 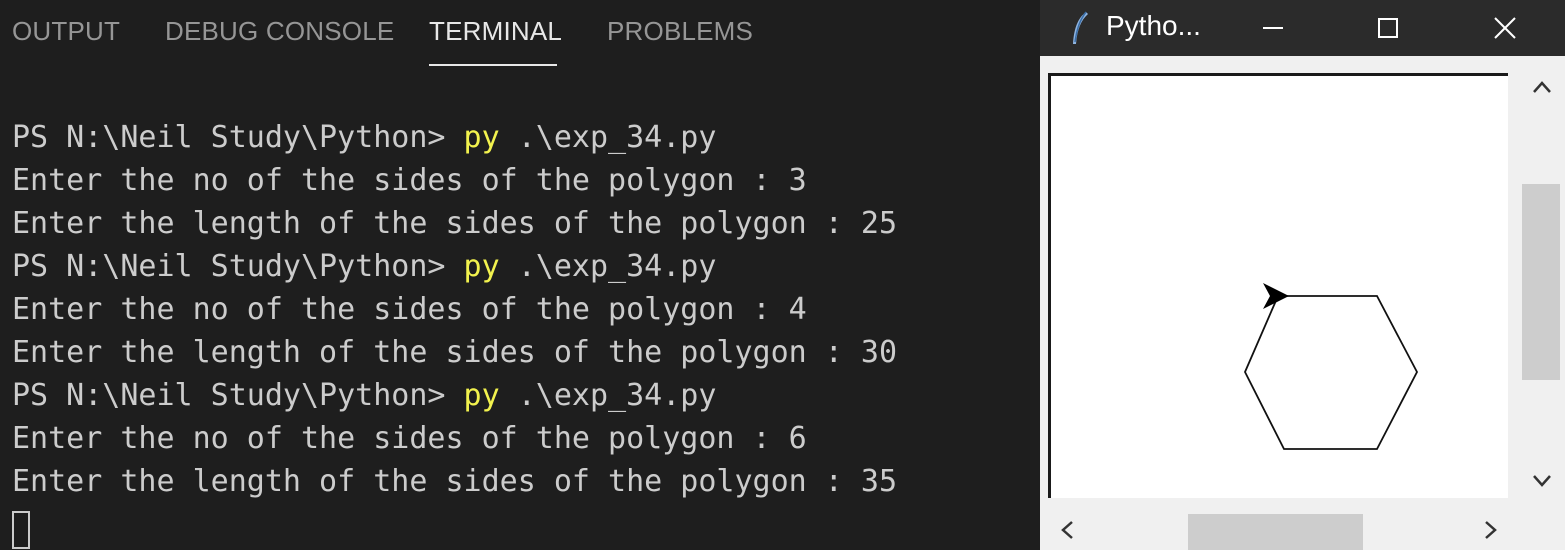 What do you see at coordinates (66, 31) in the screenshot?
I see `tab-output: OUTPUT` at bounding box center [66, 31].